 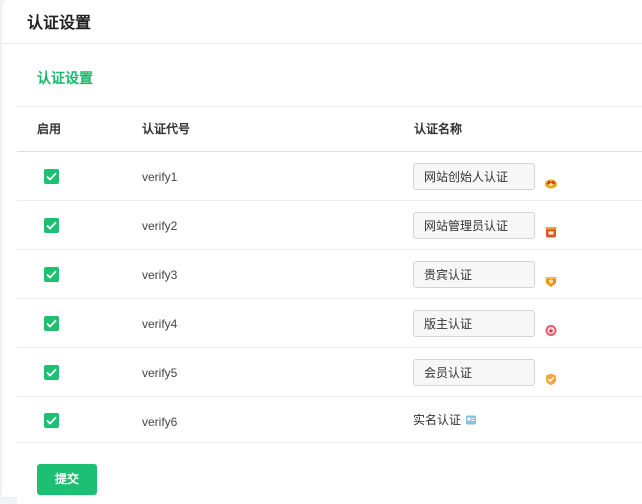 I want to click on verify-code: verify5, so click(x=160, y=373).